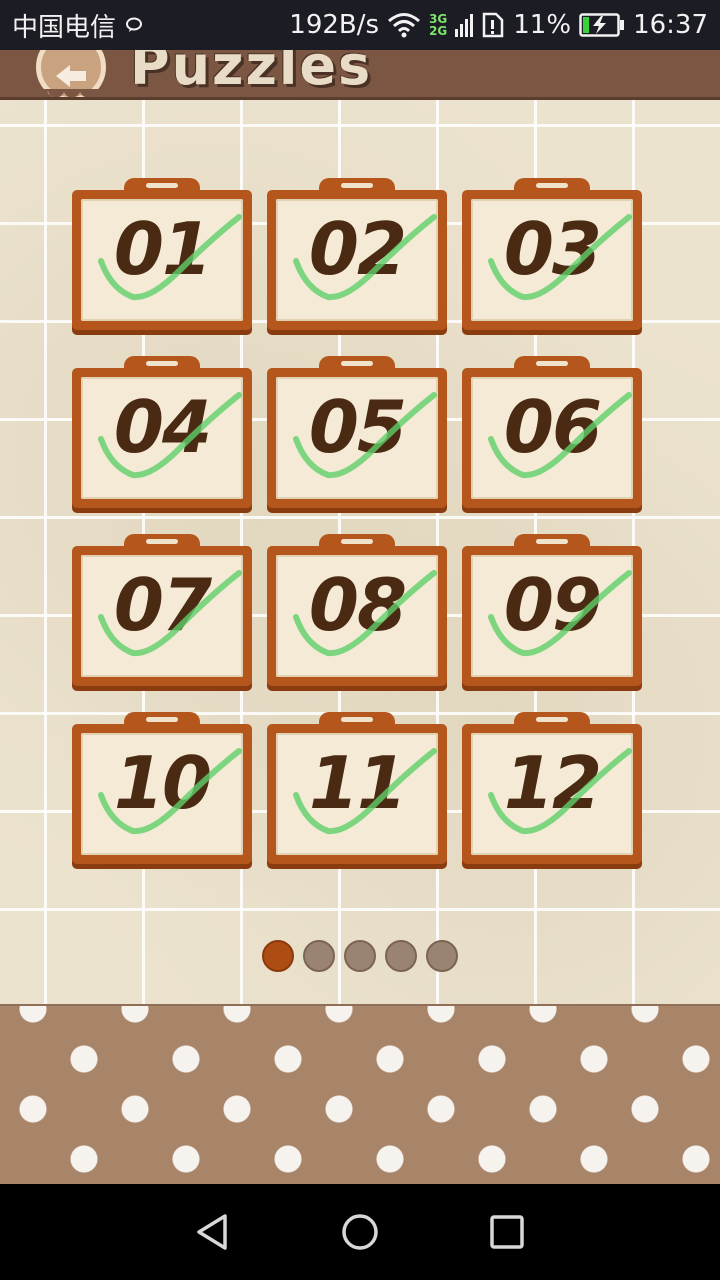  I want to click on puzzle-tile: 06, so click(552, 432).